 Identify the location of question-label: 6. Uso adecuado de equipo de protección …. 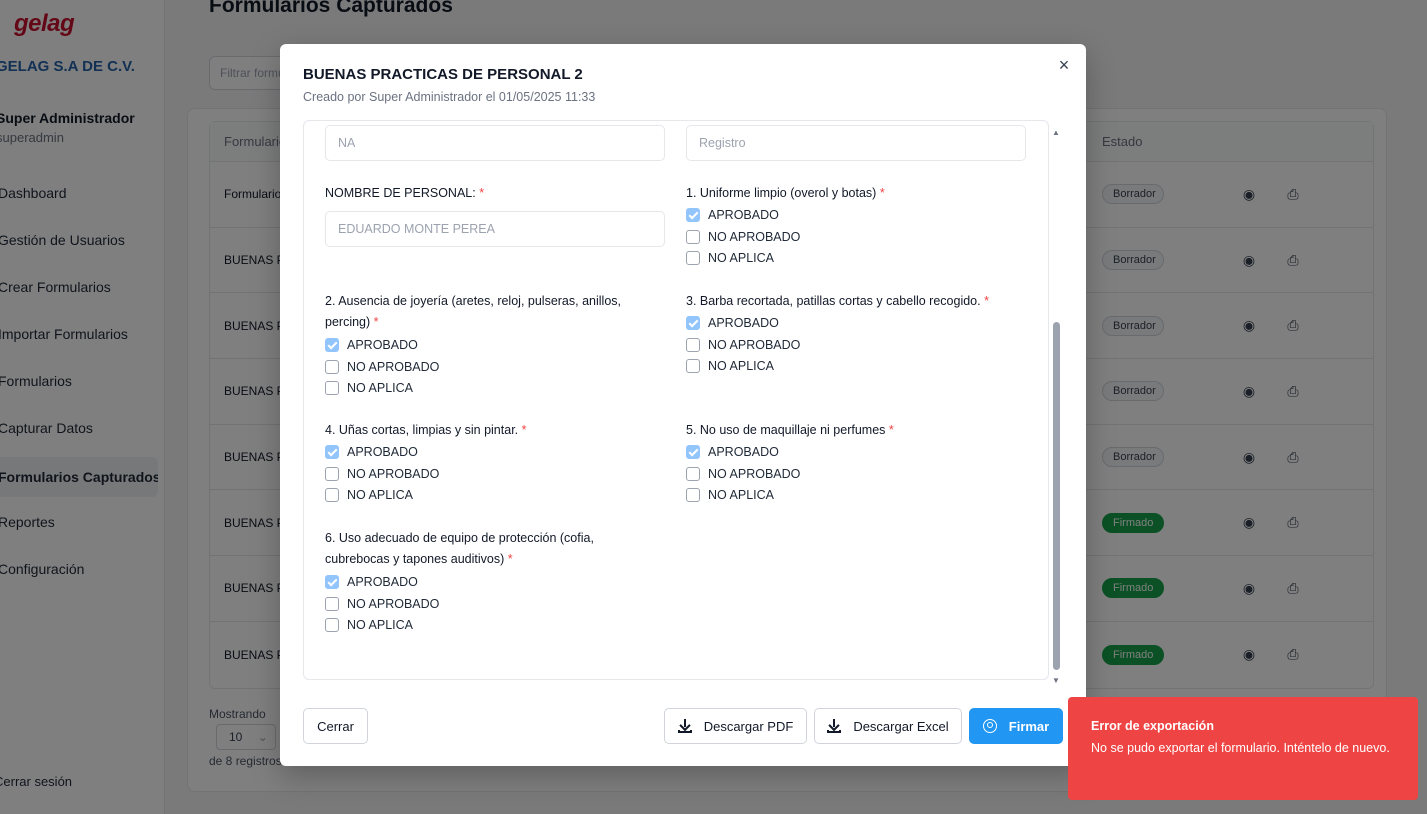
(485, 549).